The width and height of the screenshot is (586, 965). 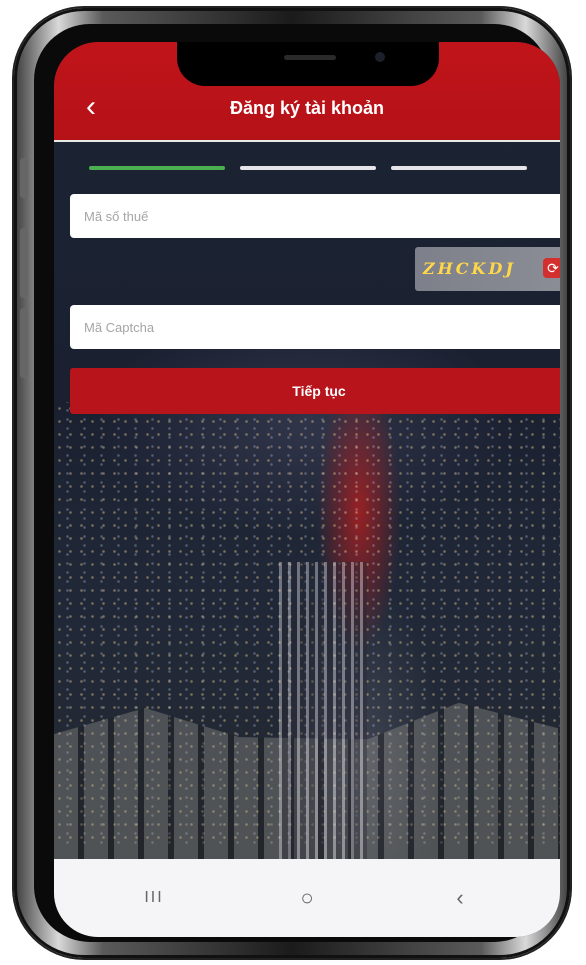 What do you see at coordinates (551, 268) in the screenshot?
I see `refresh-icon: ⟳` at bounding box center [551, 268].